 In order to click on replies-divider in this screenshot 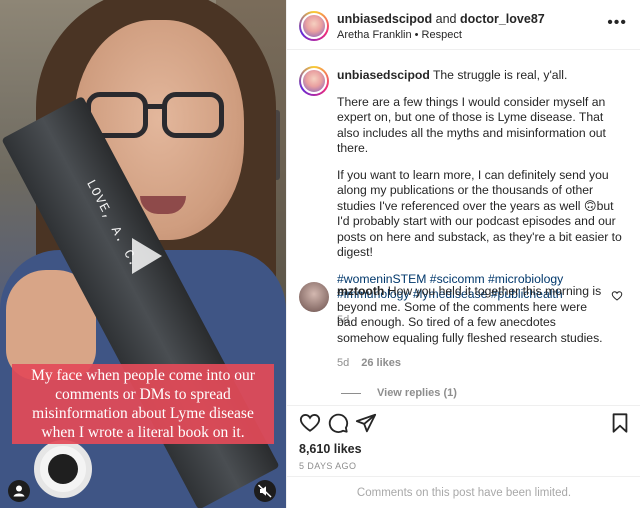, I will do `click(351, 393)`.